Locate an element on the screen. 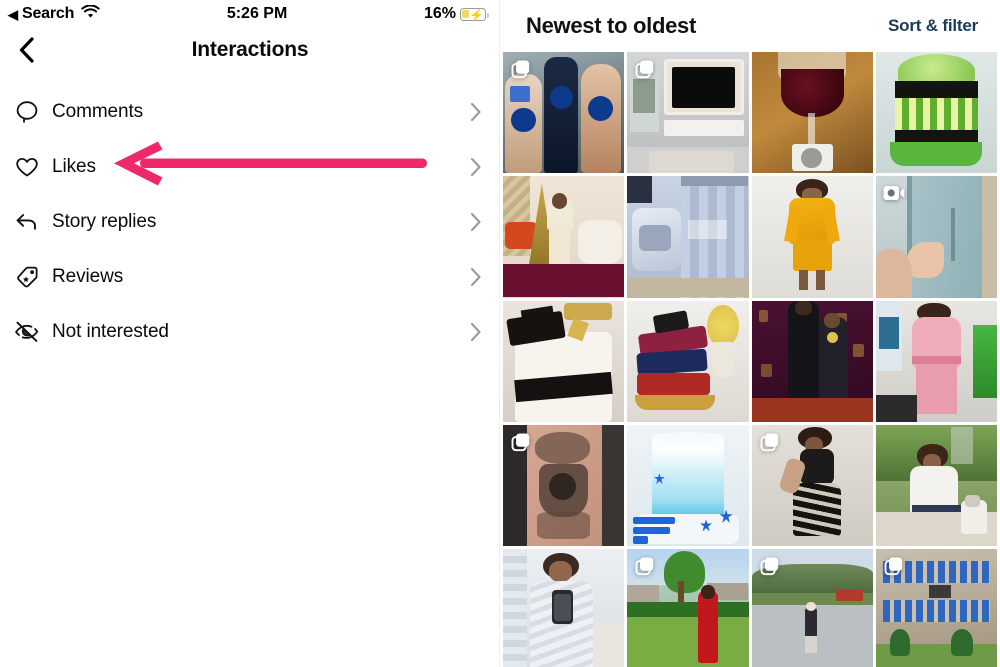 This screenshot has width=1000, height=667. sort-and-filter-button: Sort & filter is located at coordinates (933, 26).